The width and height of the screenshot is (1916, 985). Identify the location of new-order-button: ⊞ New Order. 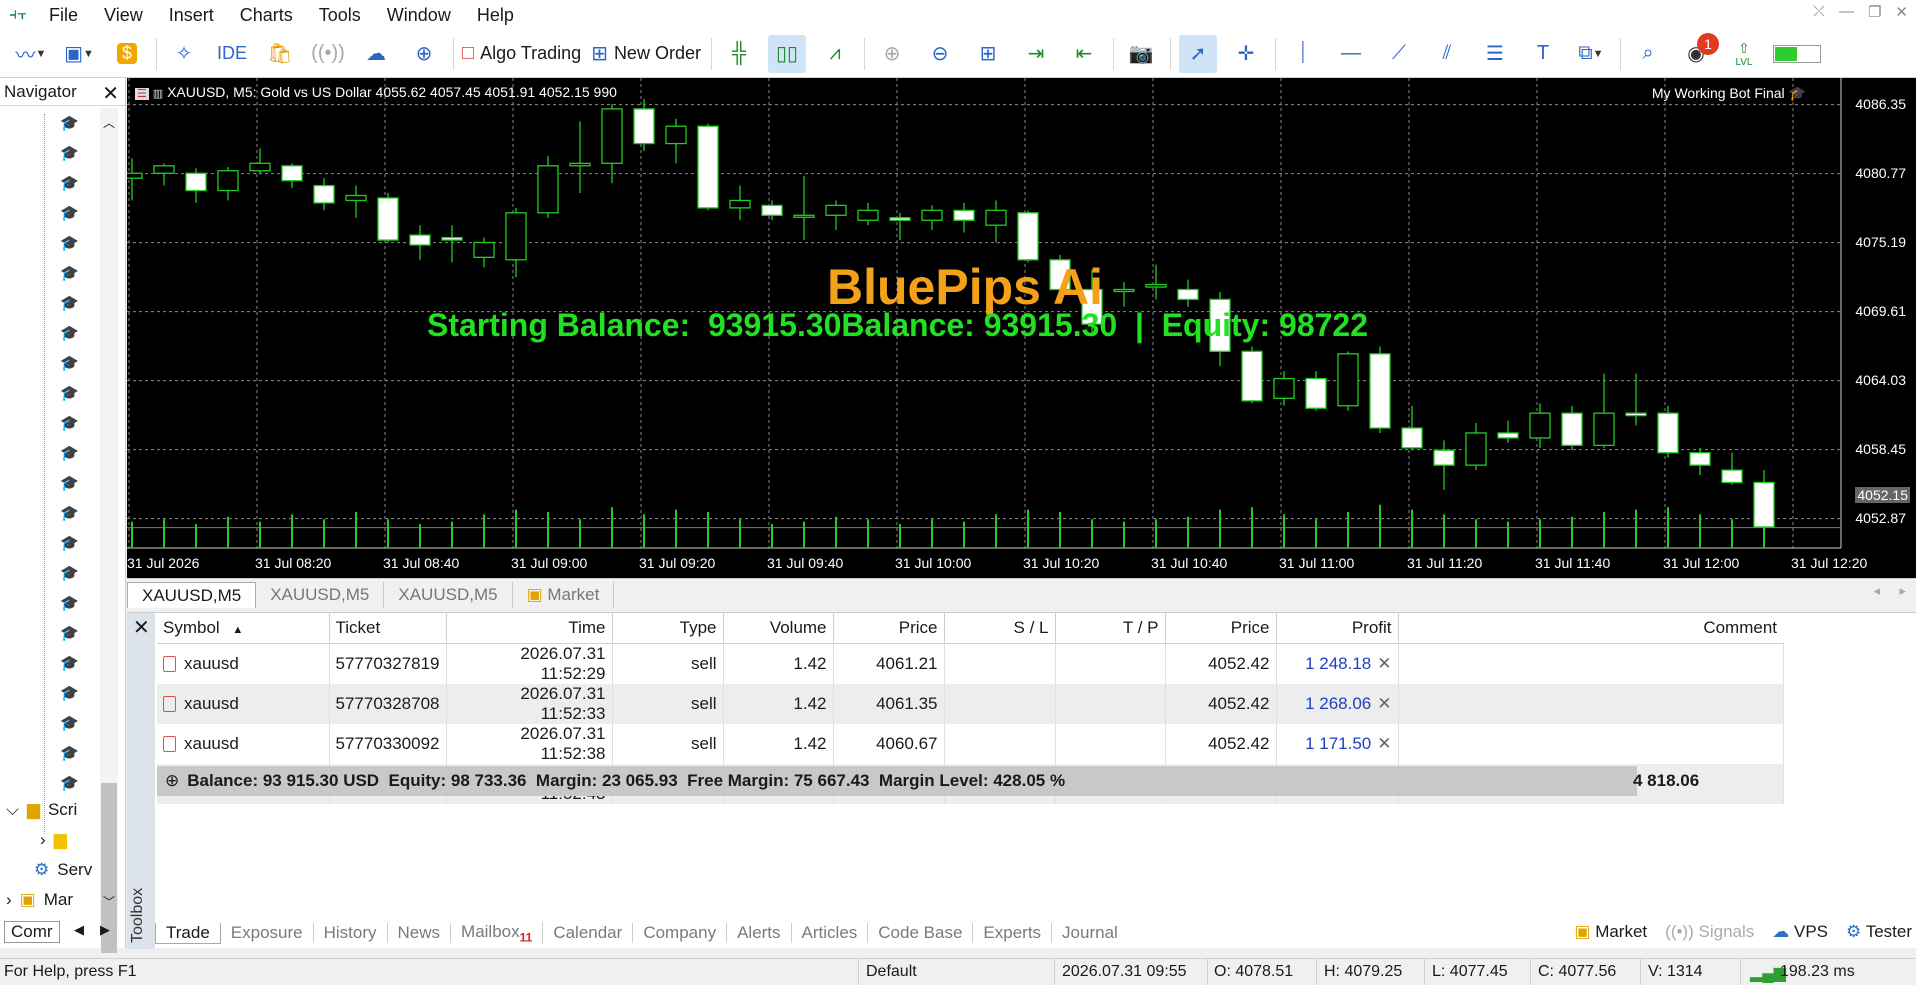
(646, 54).